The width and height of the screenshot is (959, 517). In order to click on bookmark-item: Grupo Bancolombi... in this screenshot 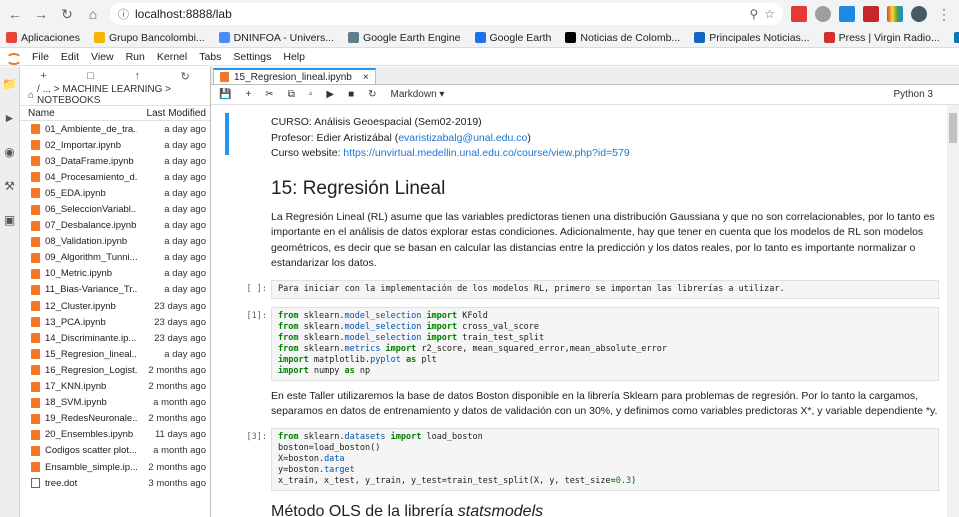, I will do `click(149, 38)`.